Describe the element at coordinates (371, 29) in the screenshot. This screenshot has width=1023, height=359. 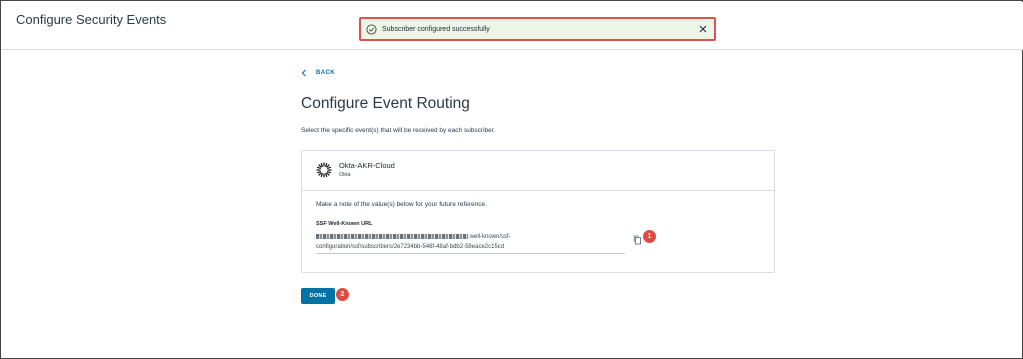
I see `check-circle-icon` at that location.